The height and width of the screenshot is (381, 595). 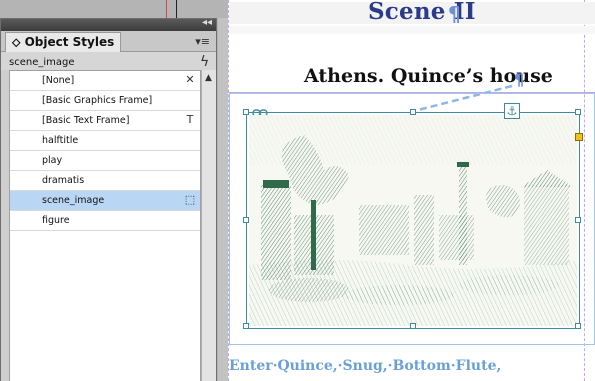 I want to click on graphic-frame-icon: ⬚, so click(x=190, y=199).